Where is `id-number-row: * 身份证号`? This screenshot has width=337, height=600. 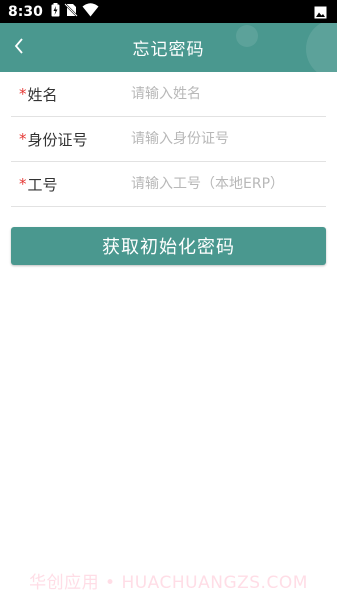
id-number-row: * 身份证号 is located at coordinates (168, 139).